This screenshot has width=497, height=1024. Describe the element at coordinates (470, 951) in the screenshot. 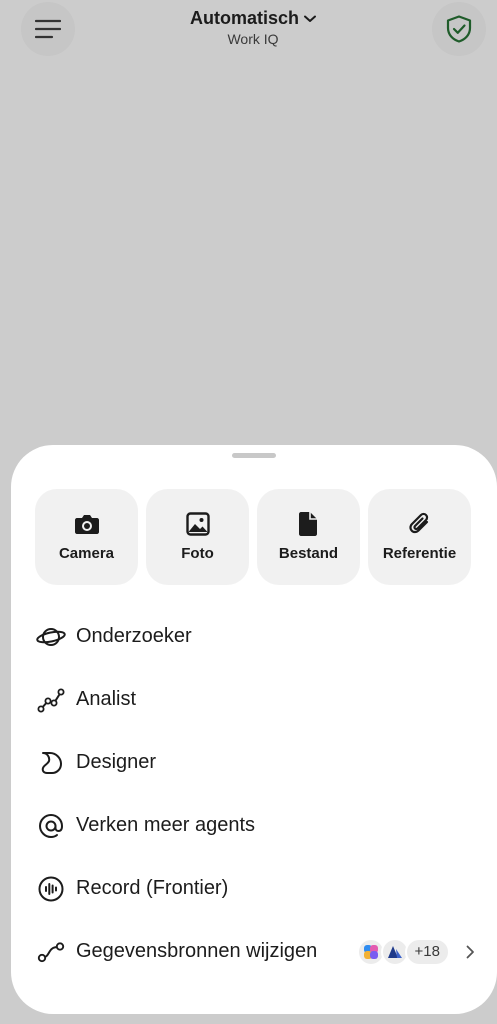

I see `chevron-right-icon` at that location.